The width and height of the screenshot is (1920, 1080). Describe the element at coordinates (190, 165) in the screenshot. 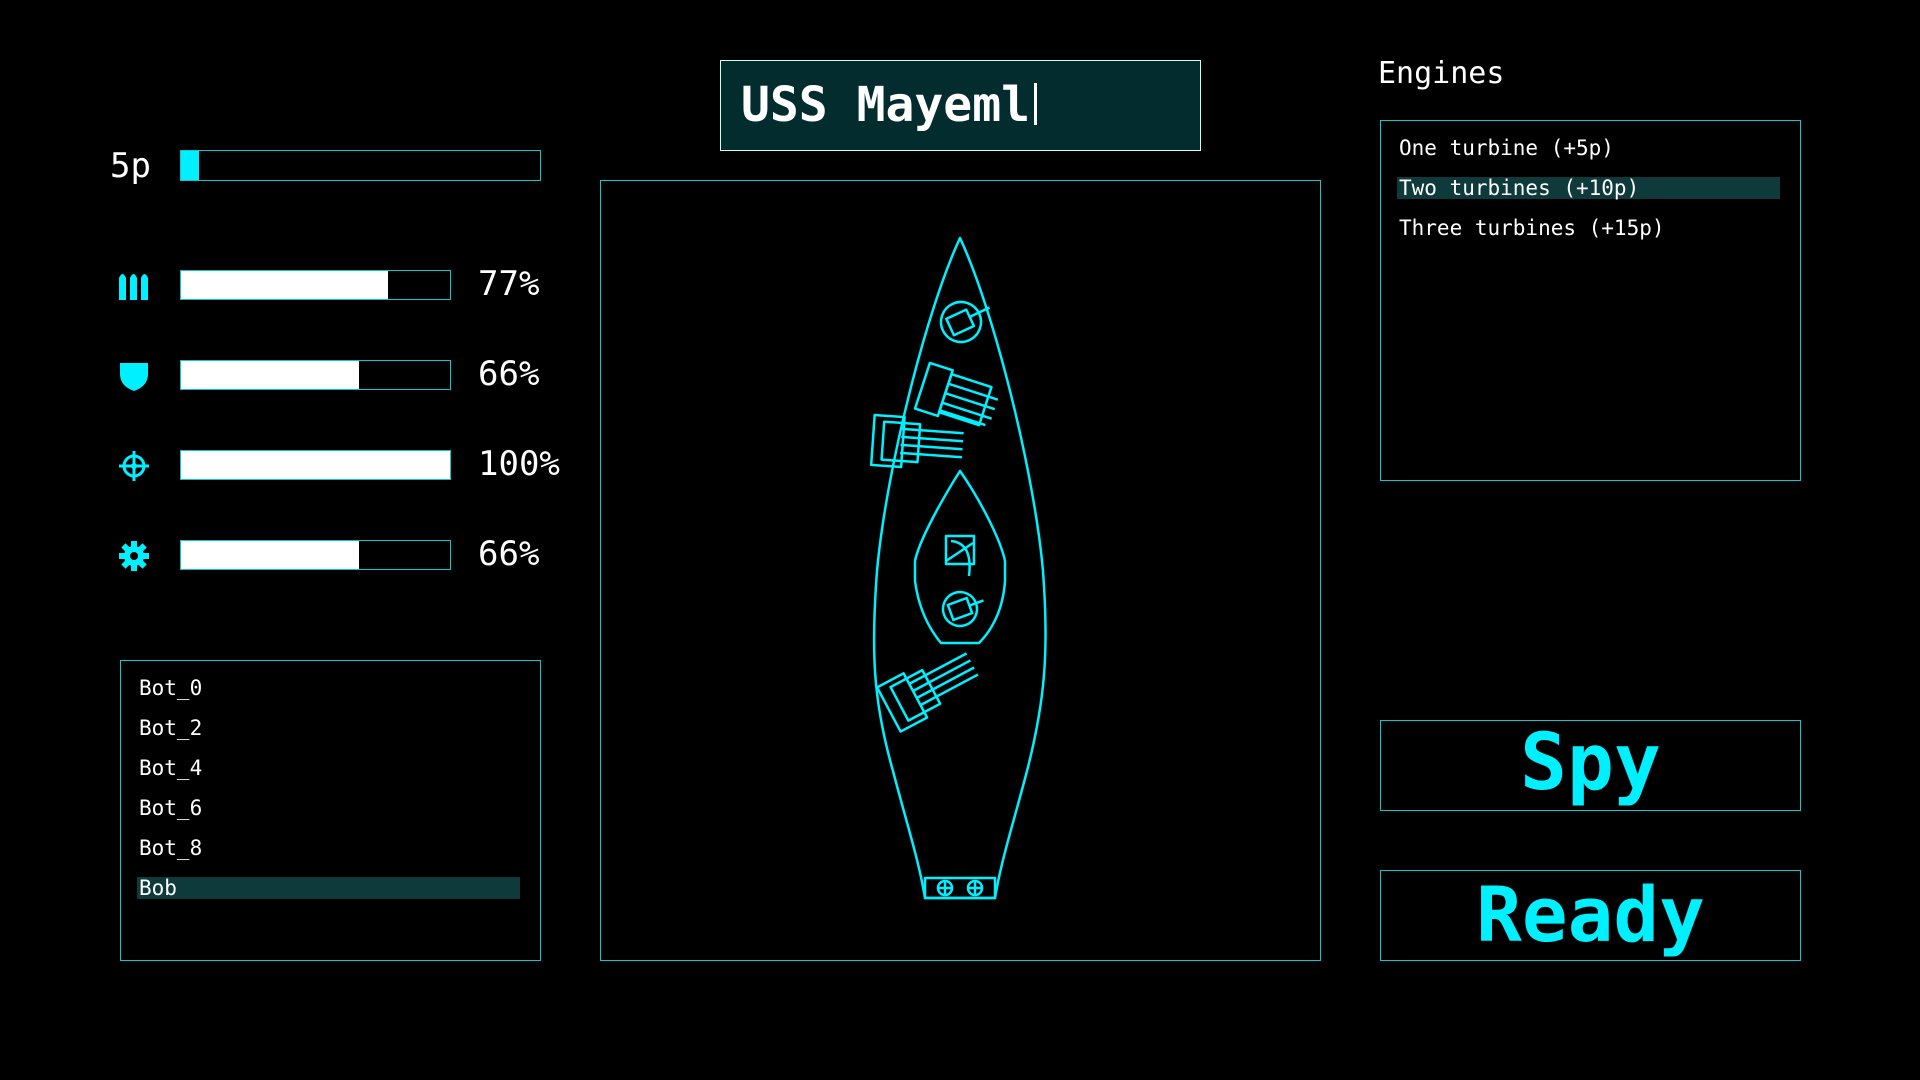

I see `points-bar-fill` at that location.